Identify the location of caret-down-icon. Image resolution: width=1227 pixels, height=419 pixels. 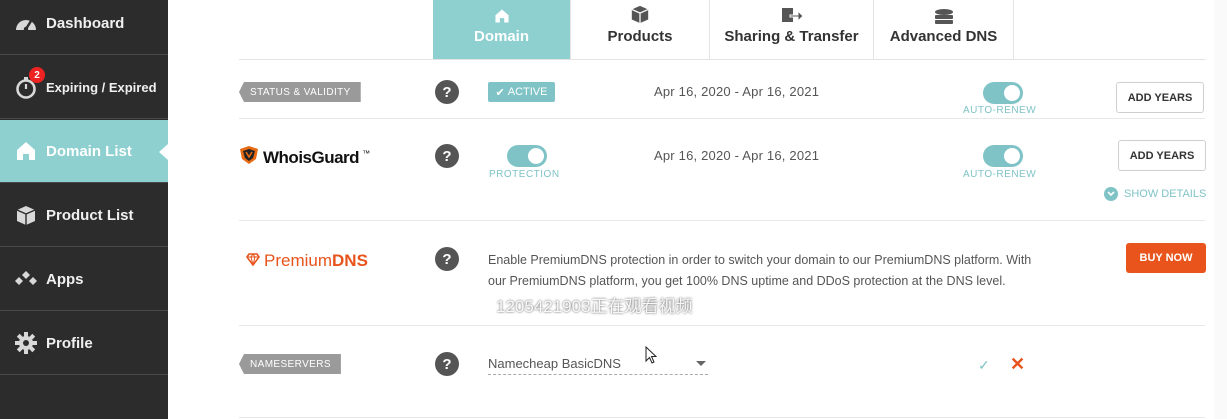
(701, 363).